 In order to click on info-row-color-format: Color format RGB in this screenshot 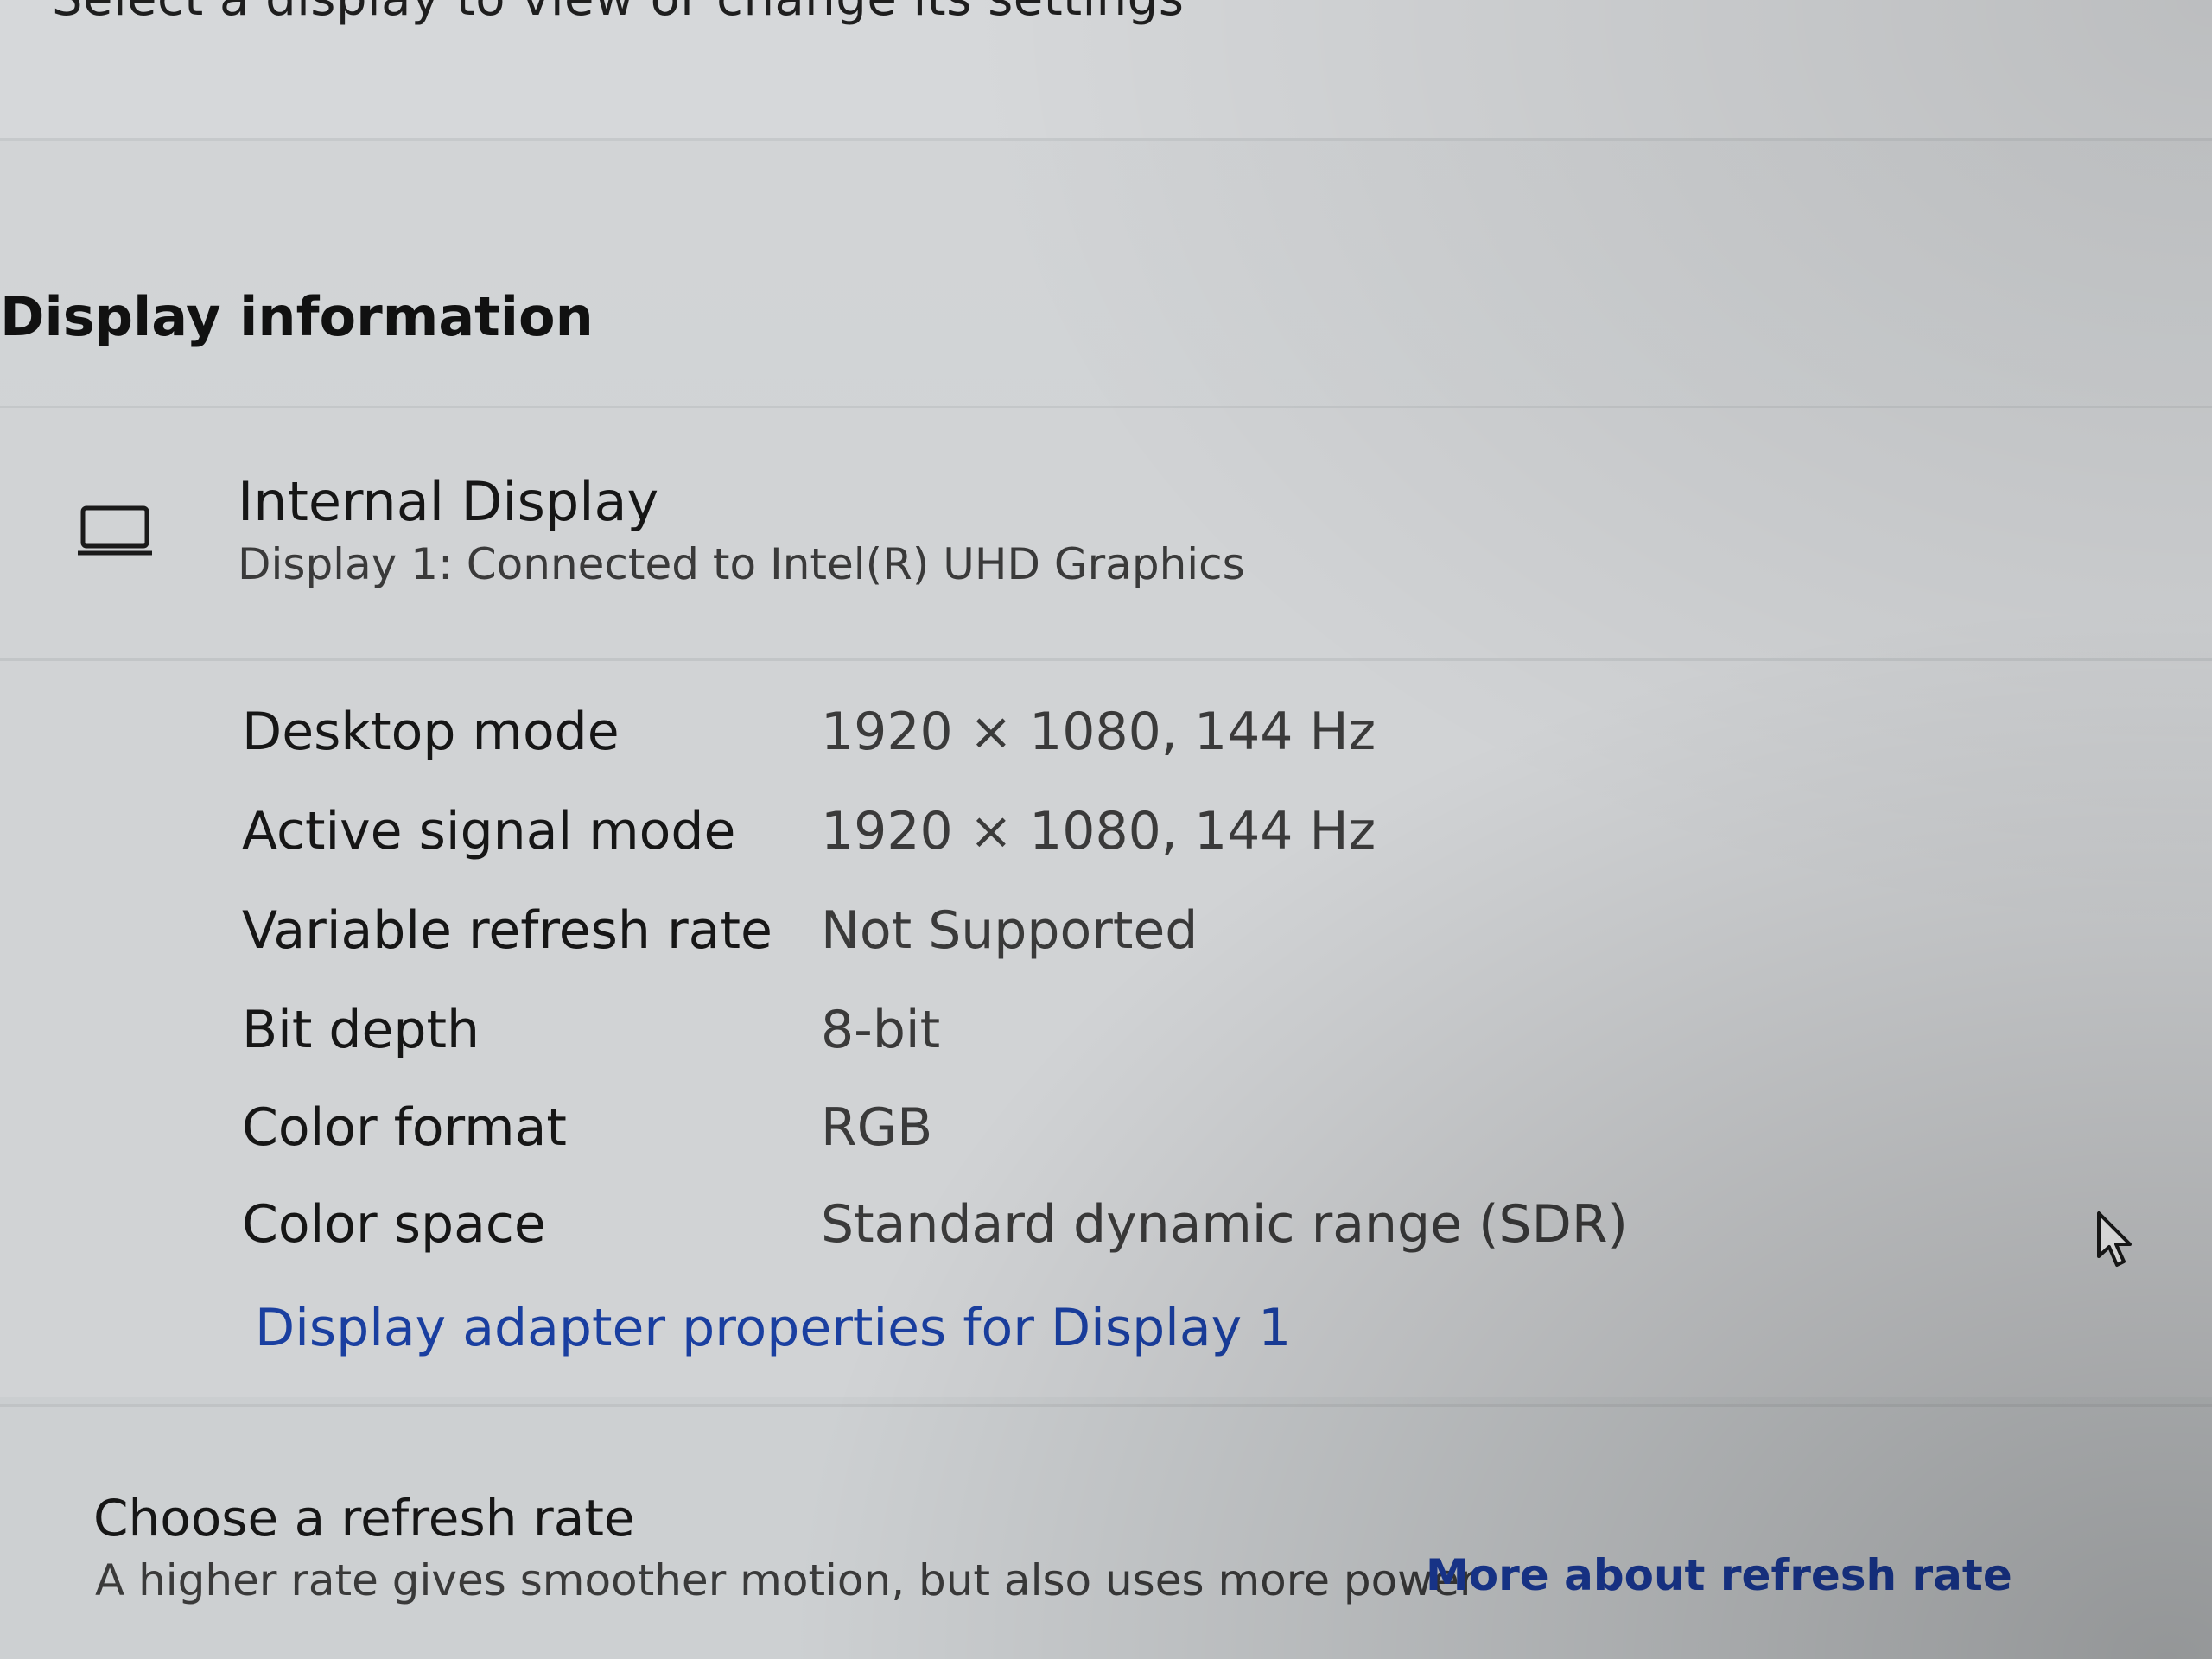, I will do `click(976, 1140)`.